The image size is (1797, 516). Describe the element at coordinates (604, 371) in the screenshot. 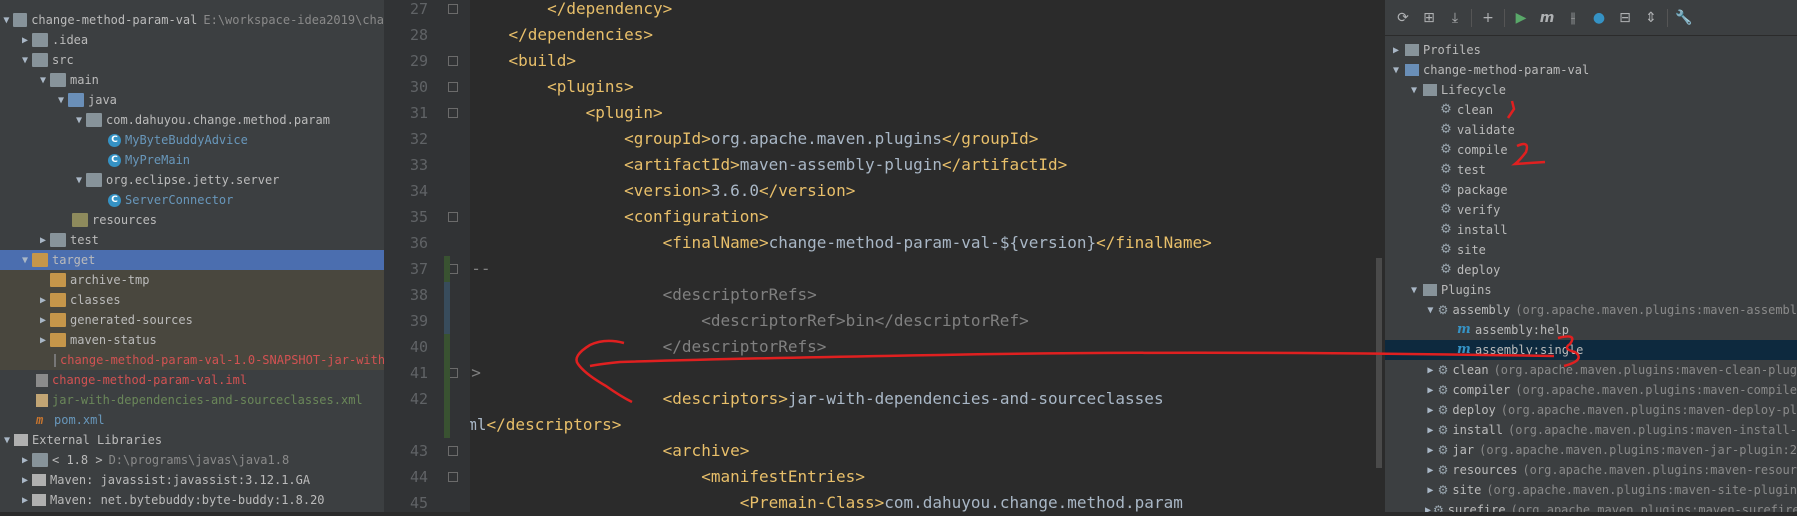

I see `annotation-arrowhead` at that location.